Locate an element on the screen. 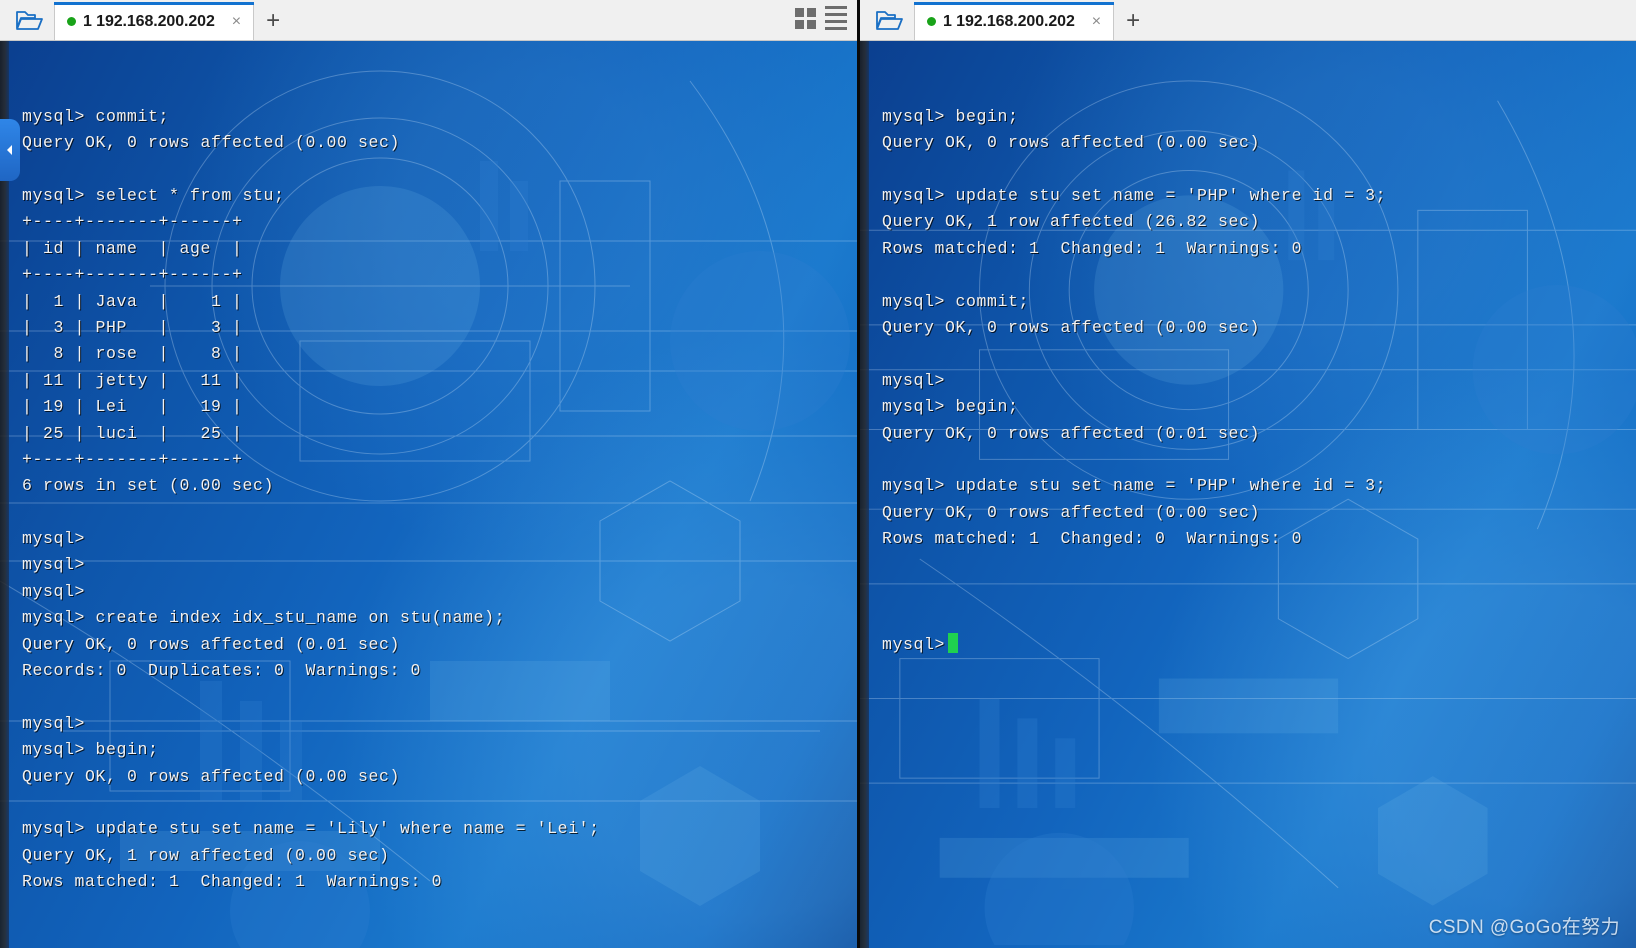 The height and width of the screenshot is (948, 1636). tab-session-right: 1 192.168.200.202 × is located at coordinates (1014, 21).